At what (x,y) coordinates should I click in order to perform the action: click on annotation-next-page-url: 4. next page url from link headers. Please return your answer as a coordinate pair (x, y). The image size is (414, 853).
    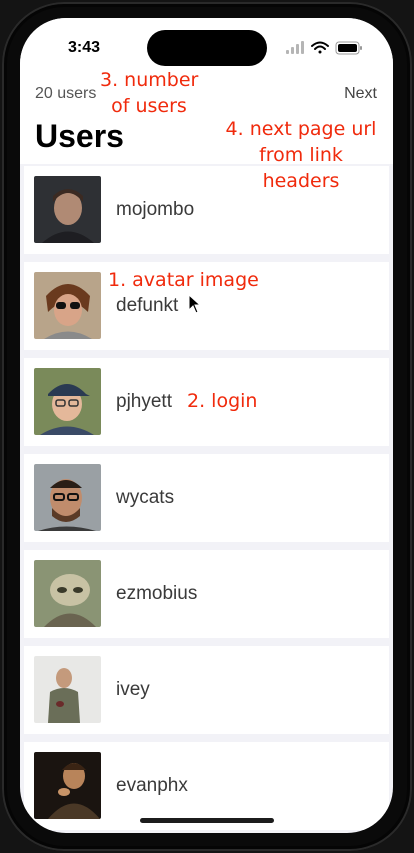
    Looking at the image, I should click on (301, 155).